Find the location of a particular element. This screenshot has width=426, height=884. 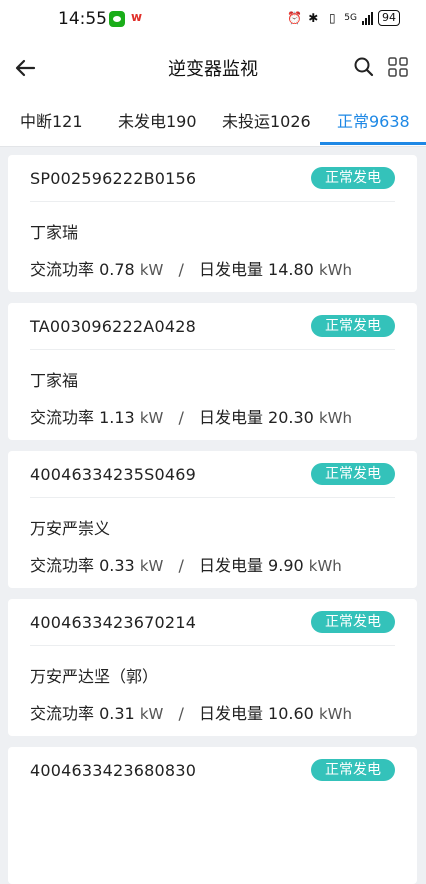

grid-menu-button is located at coordinates (398, 67).